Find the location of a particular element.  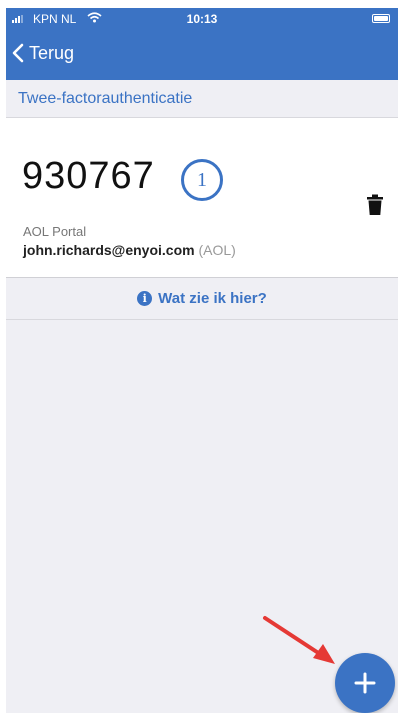

plus-icon is located at coordinates (365, 683).